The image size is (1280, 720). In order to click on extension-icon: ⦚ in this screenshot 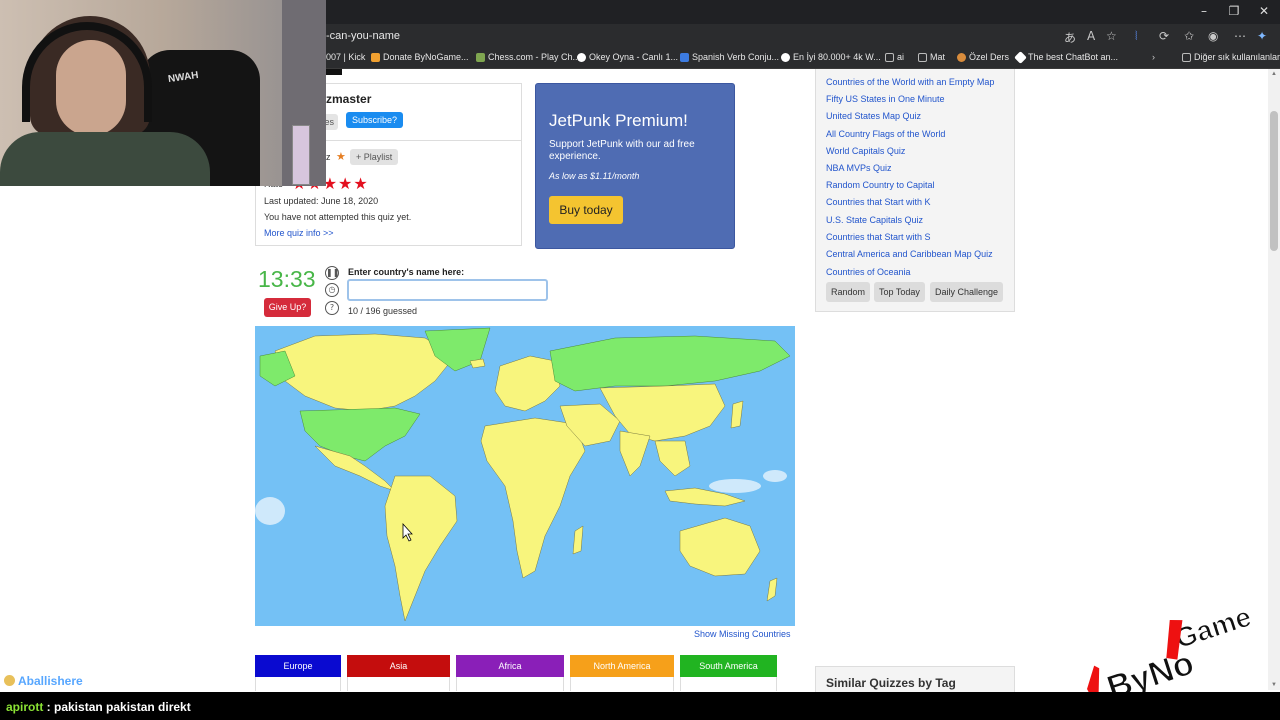, I will do `click(1136, 36)`.